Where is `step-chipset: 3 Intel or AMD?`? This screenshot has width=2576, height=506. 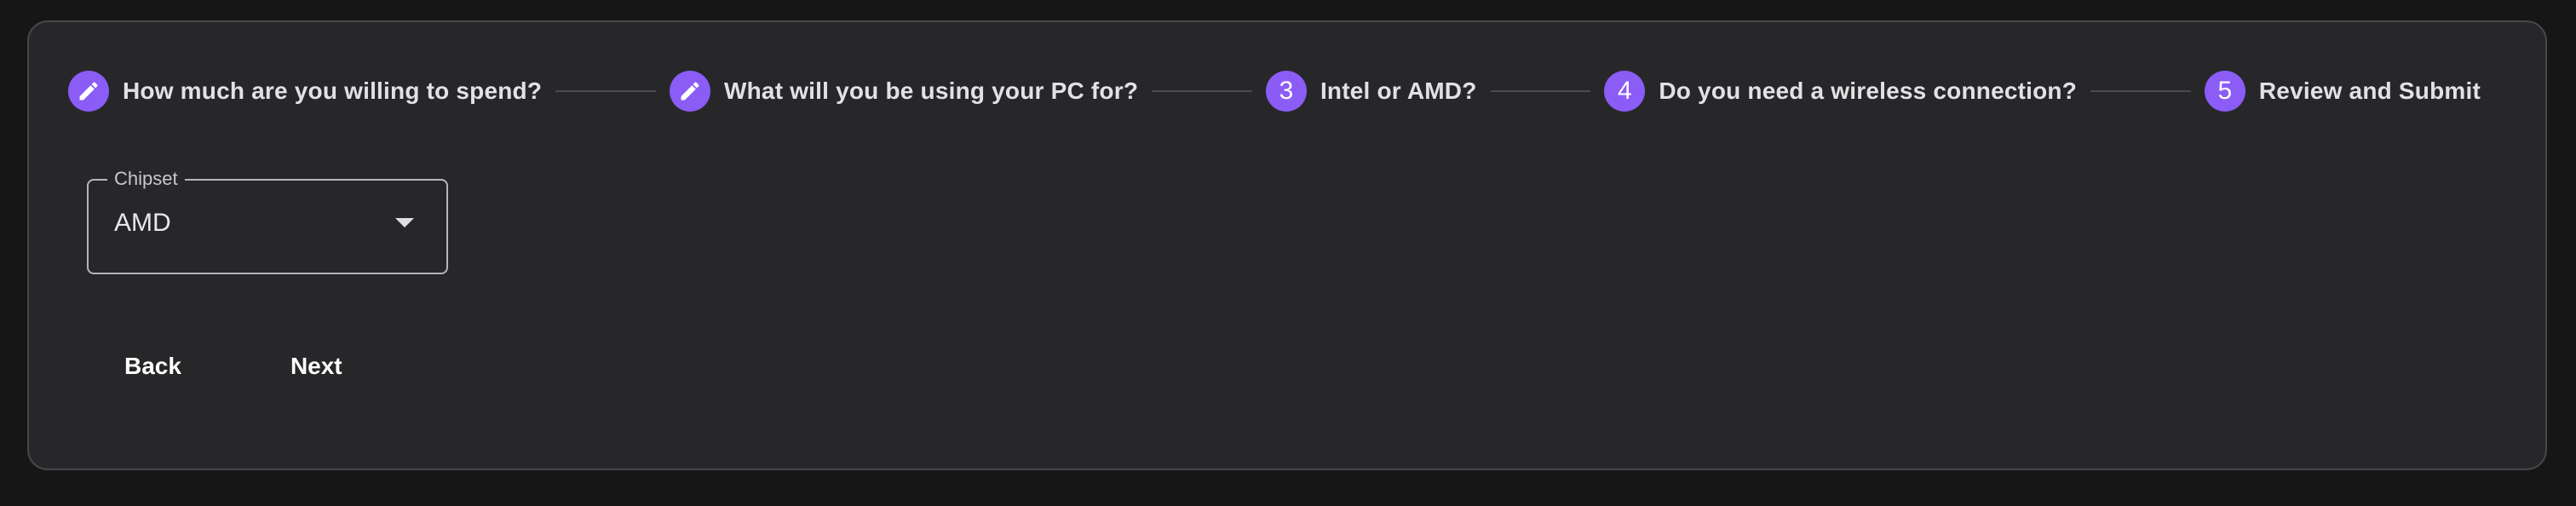
step-chipset: 3 Intel or AMD? is located at coordinates (1371, 91).